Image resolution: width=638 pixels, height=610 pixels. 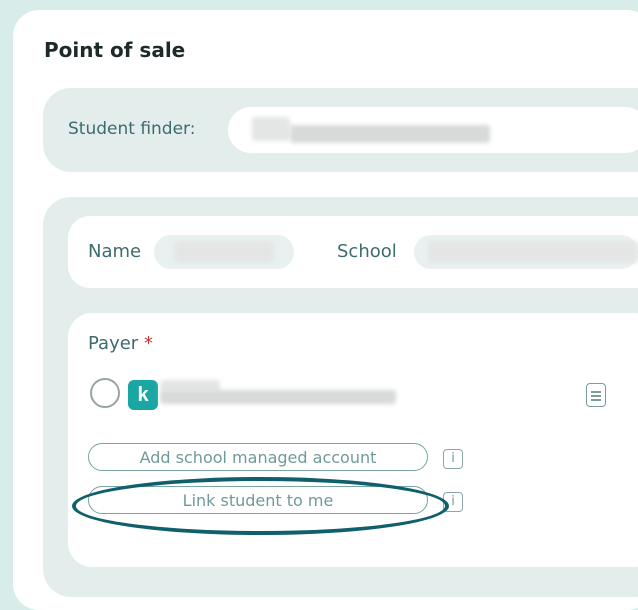 What do you see at coordinates (115, 251) in the screenshot?
I see `name-label: Name` at bounding box center [115, 251].